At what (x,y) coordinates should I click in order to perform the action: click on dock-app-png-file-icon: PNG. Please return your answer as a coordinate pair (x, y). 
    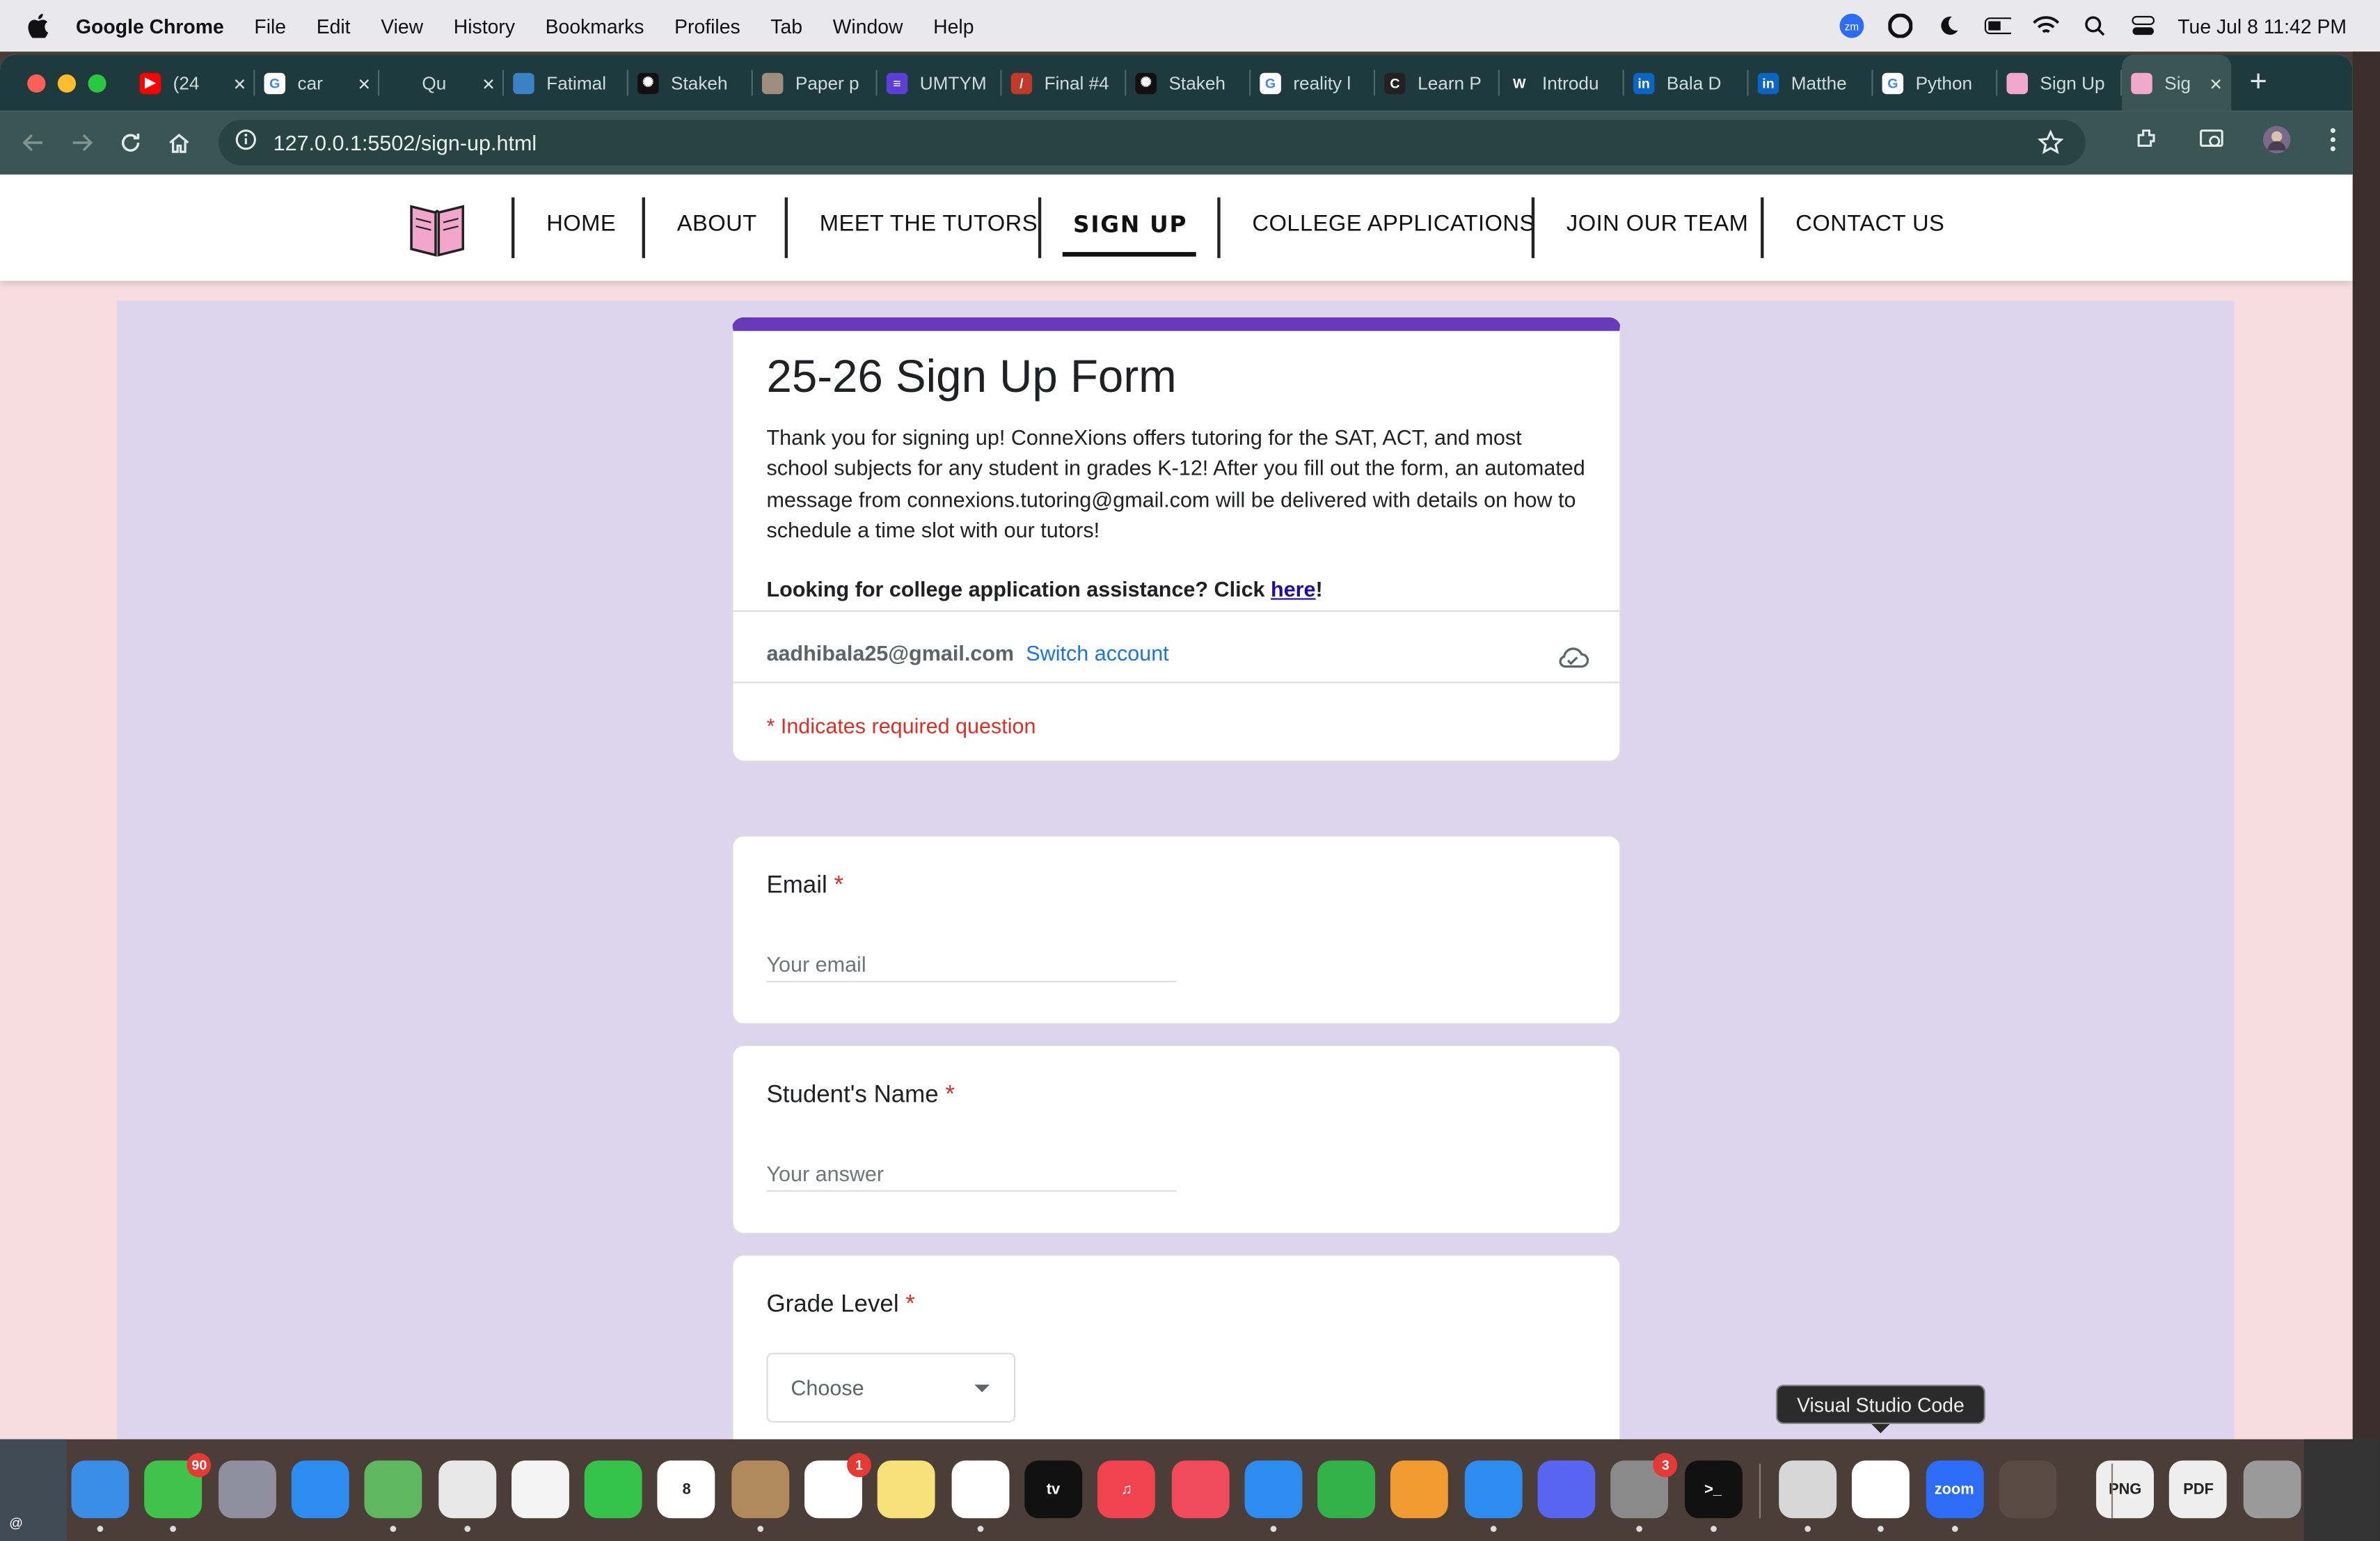
    Looking at the image, I should click on (2125, 1489).